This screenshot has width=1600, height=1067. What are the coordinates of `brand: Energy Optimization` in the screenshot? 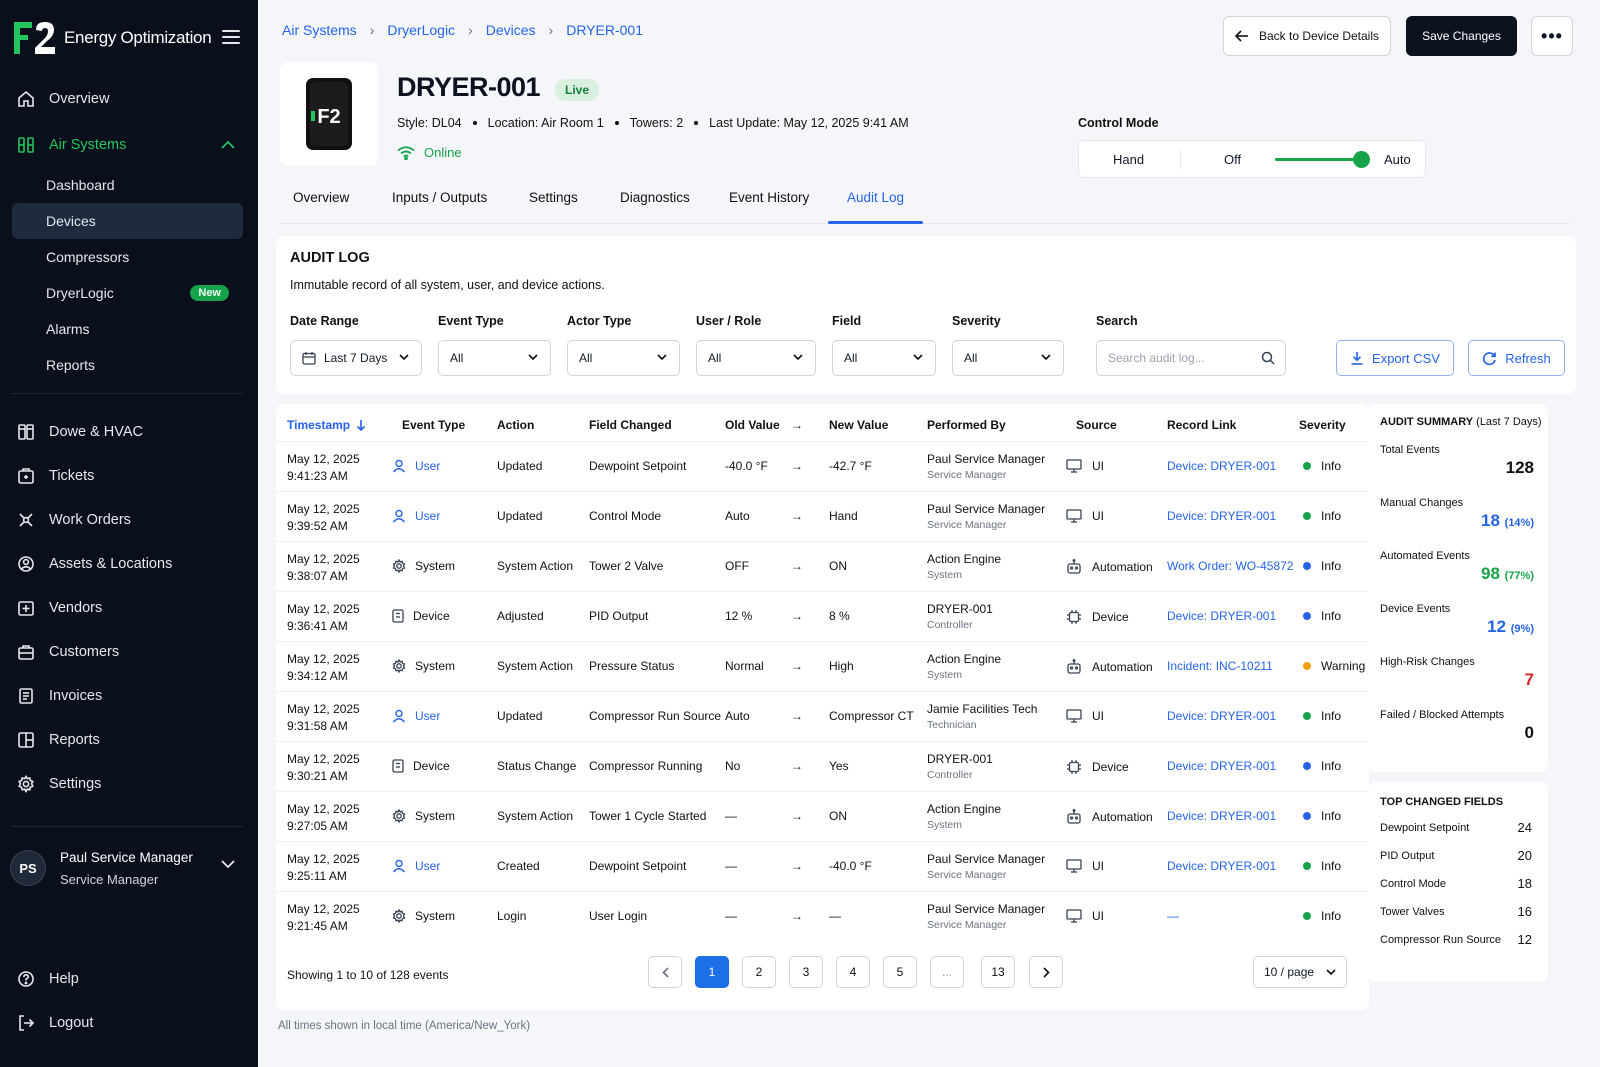 It's located at (113, 38).